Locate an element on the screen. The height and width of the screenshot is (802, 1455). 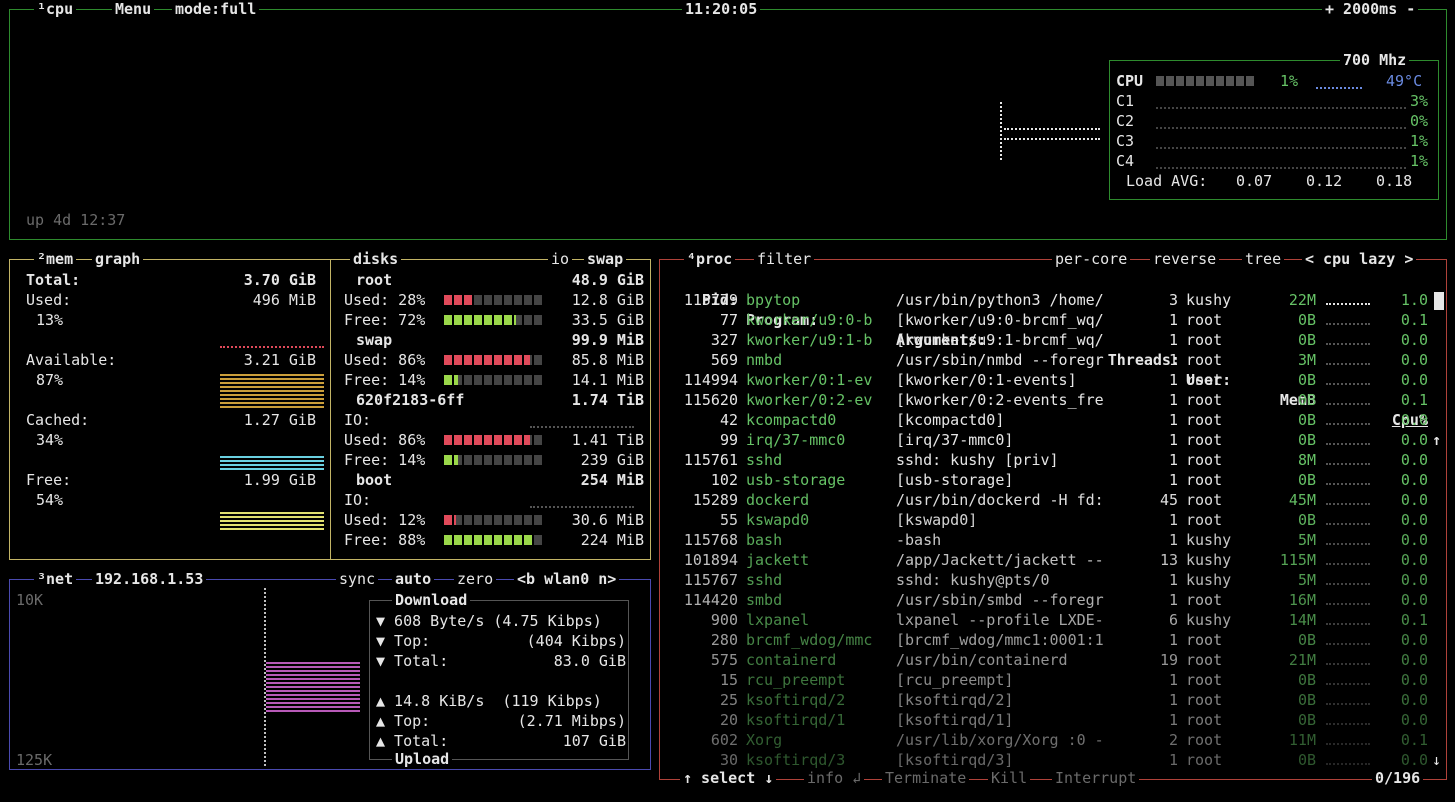
process-row: 569 nmbd/usr/sbin/nmbd --foregr 1 root 3M 0.0 is located at coordinates (1045, 360).